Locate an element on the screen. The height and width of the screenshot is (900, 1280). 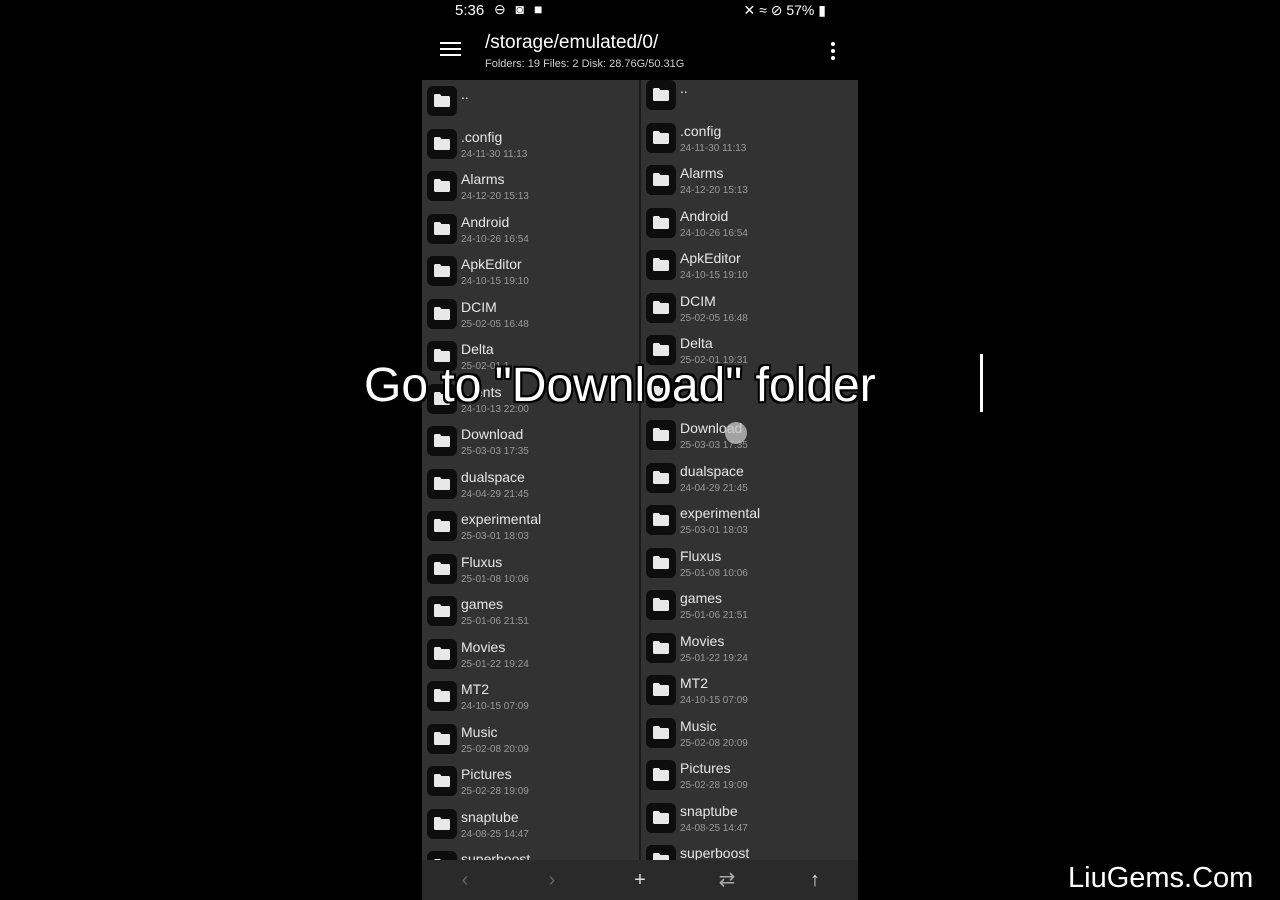
folder-name: experimental is located at coordinates (501, 519).